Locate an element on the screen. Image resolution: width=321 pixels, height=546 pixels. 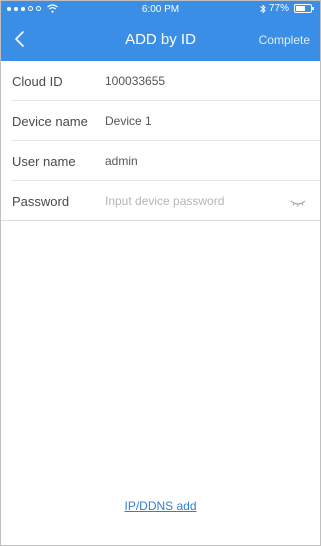
device-name-row: Device name Device 1 is located at coordinates (160, 121).